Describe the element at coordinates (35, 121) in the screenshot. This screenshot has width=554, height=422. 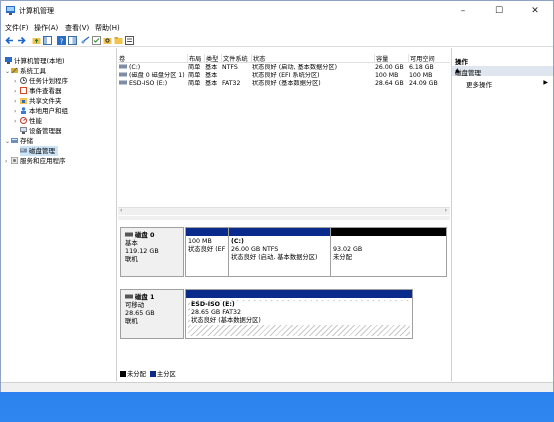
I see `tree-label: 性能` at that location.